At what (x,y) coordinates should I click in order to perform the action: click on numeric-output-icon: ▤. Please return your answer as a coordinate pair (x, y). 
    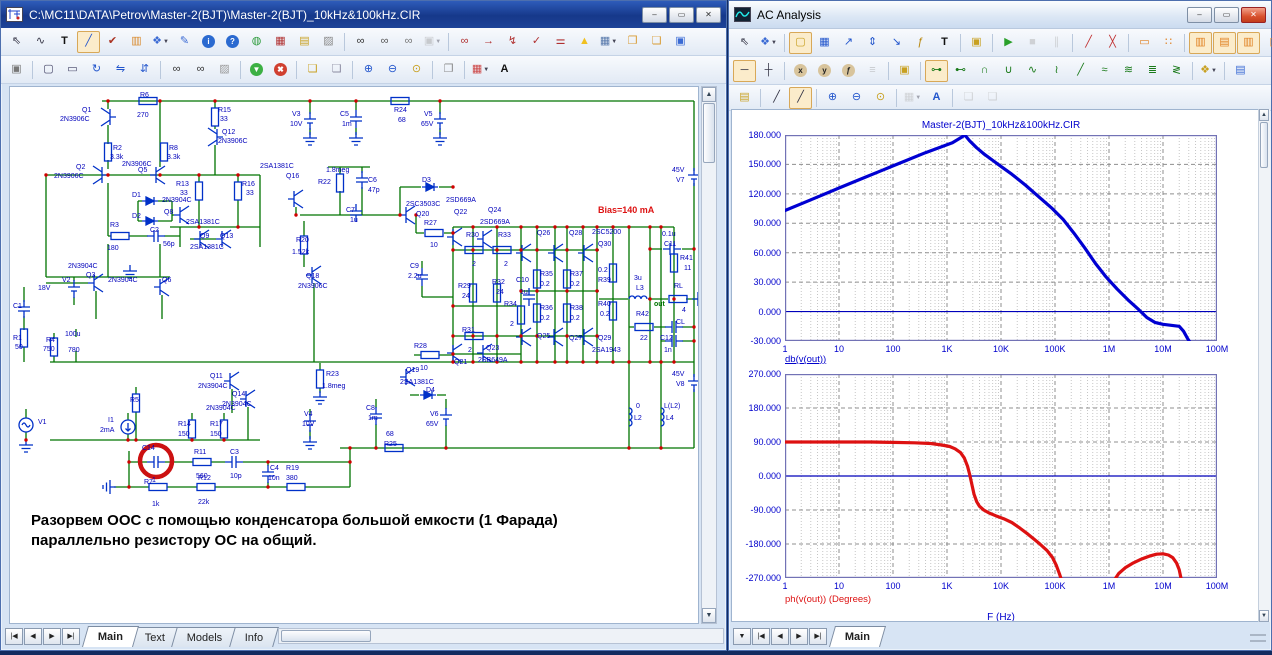
    Looking at the image, I should click on (744, 98).